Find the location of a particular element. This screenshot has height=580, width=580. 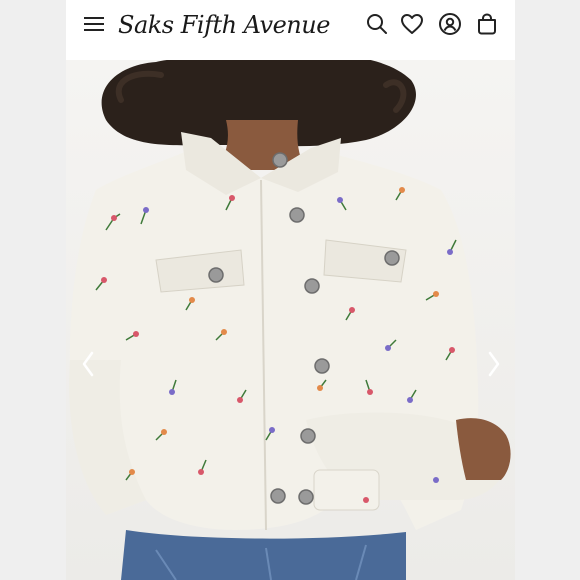

site-header: Saks Fifth Avenue is located at coordinates (290, 26).